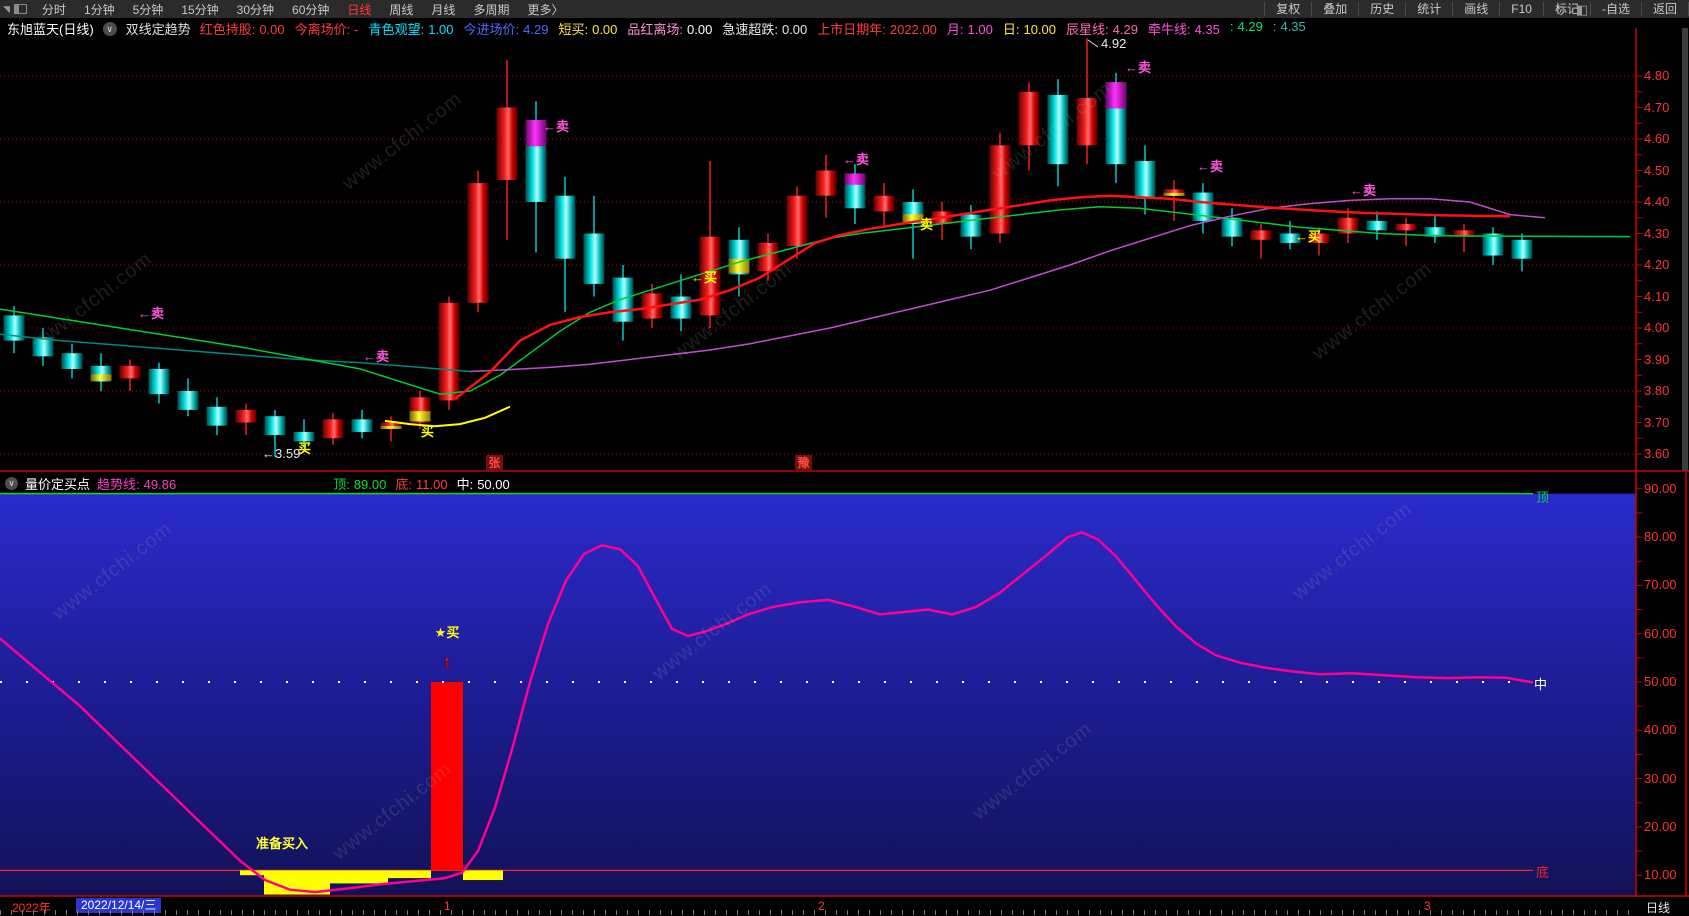  What do you see at coordinates (282, 843) in the screenshot?
I see `indicator-annotation: 准备买入` at bounding box center [282, 843].